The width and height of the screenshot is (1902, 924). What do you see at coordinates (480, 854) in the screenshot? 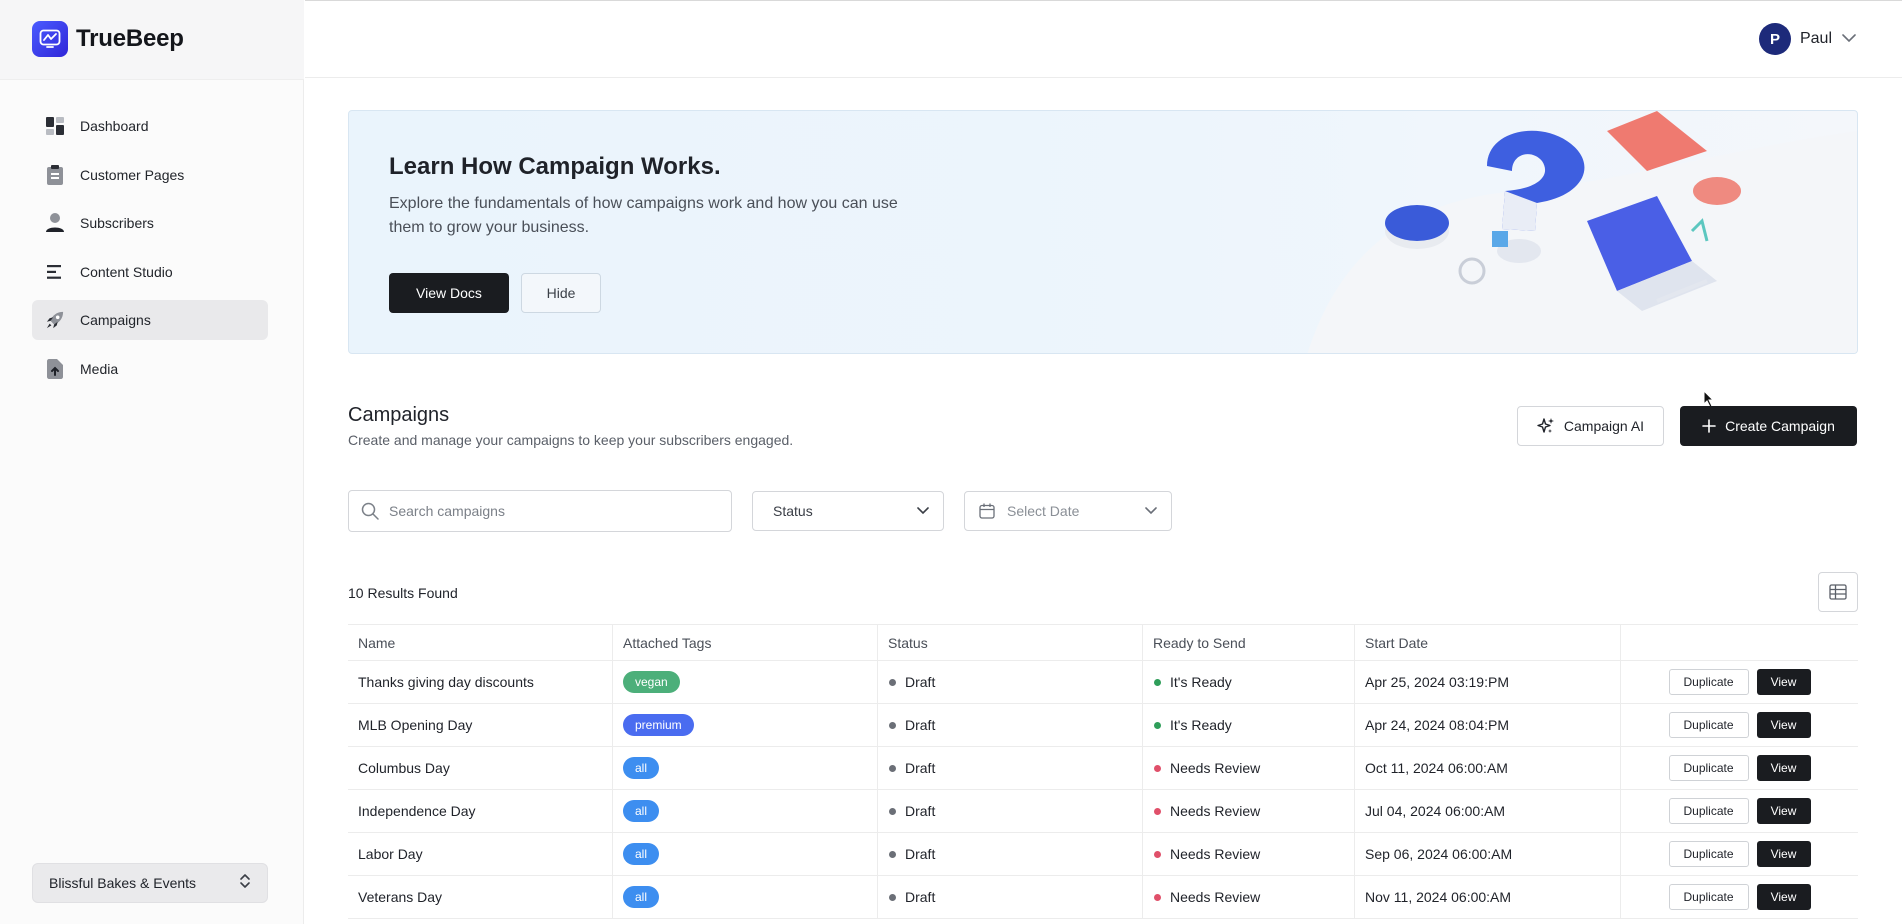
I see `campaign-name: Labor Day` at bounding box center [480, 854].